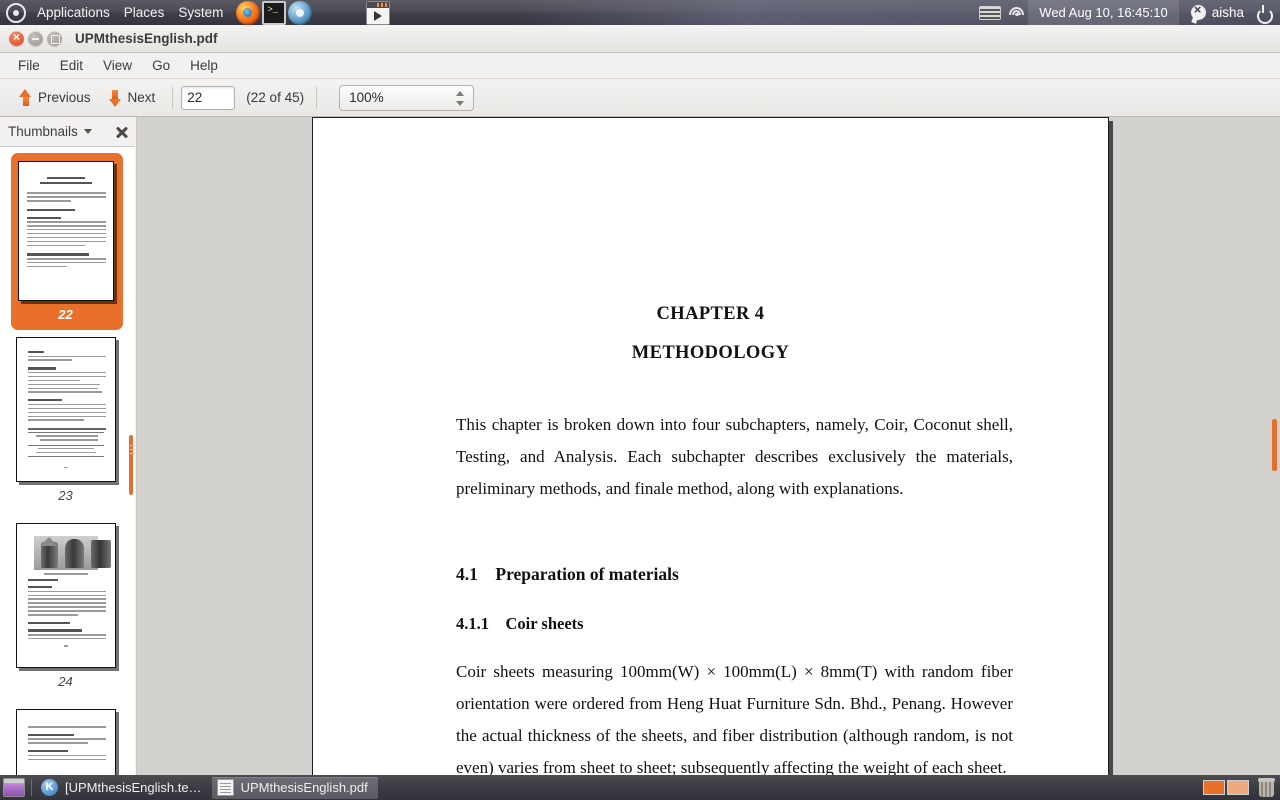  Describe the element at coordinates (43, 131) in the screenshot. I see `sidebar-title: Thumbnails` at that location.